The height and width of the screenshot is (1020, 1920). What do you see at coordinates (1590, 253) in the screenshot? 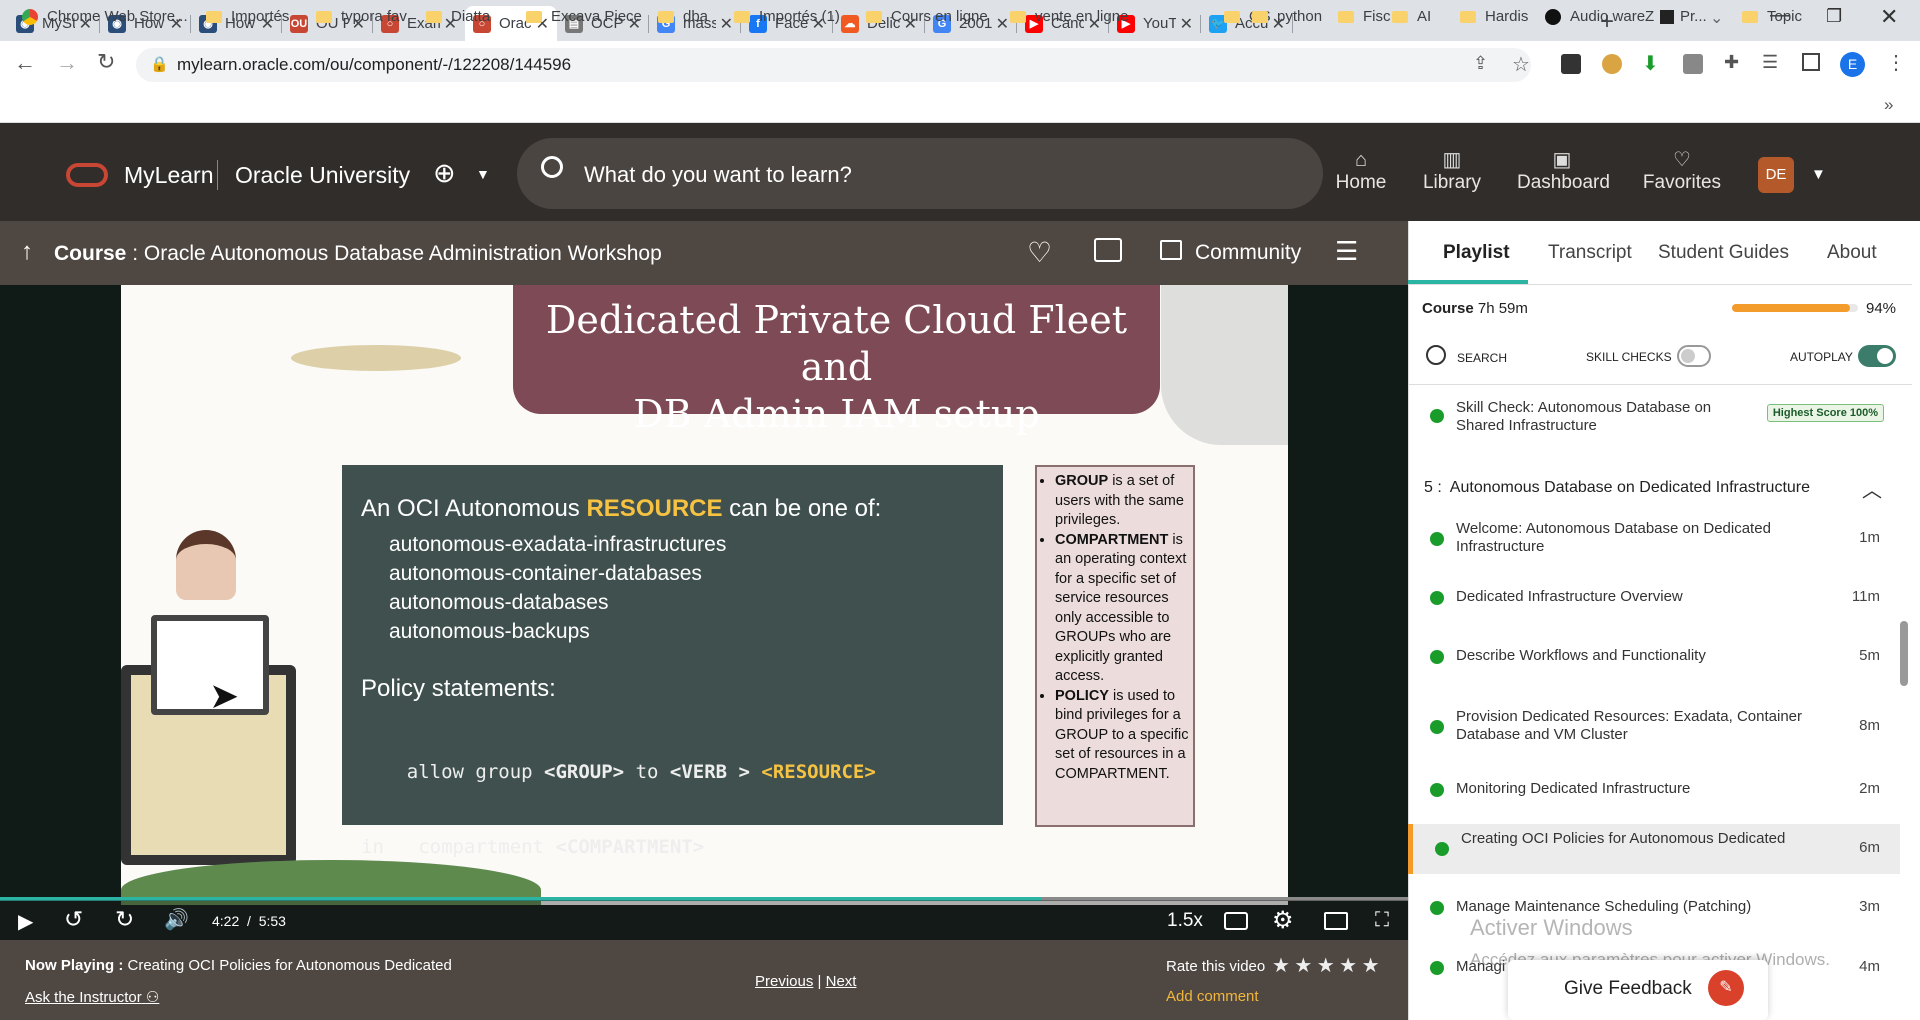
I see `tab-transcript: Transcript` at bounding box center [1590, 253].